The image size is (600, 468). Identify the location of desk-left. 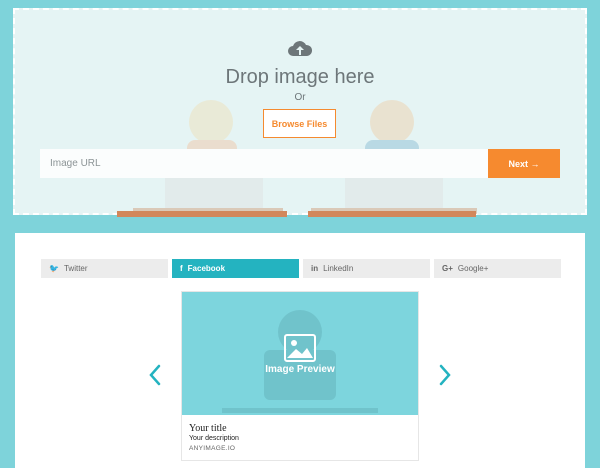
(202, 214).